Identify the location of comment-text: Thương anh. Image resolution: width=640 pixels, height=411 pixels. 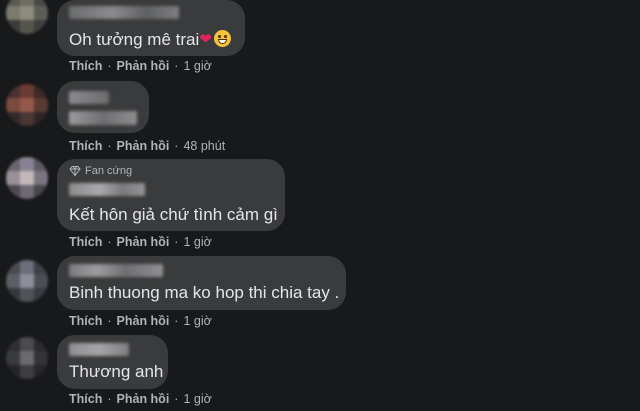
(116, 372).